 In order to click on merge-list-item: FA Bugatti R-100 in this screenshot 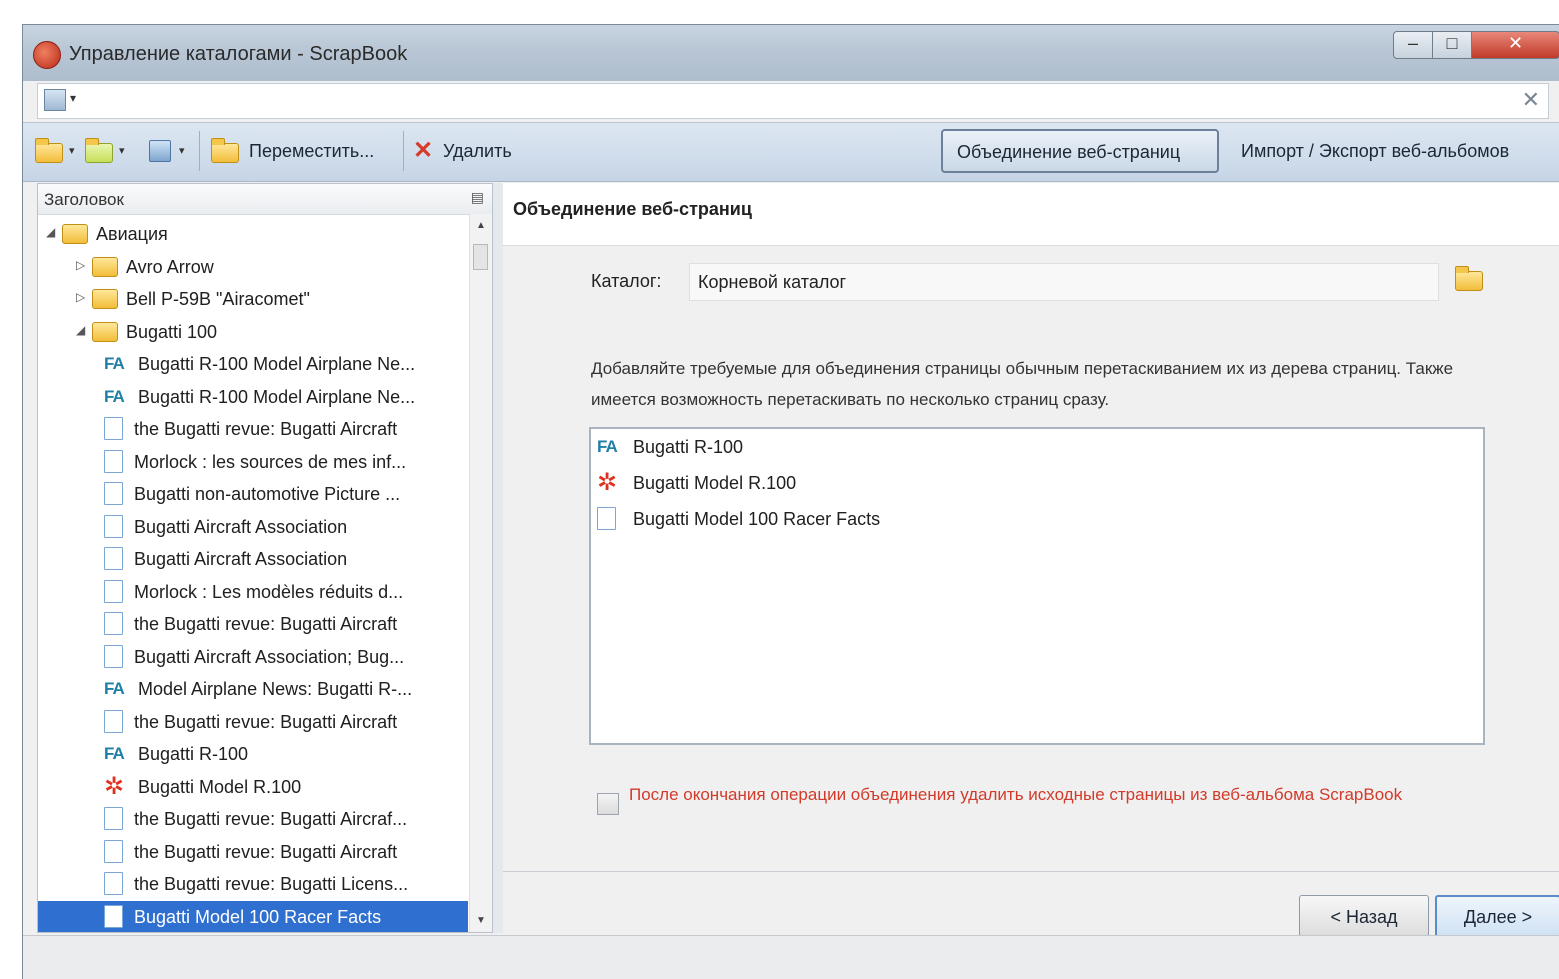, I will do `click(1035, 448)`.